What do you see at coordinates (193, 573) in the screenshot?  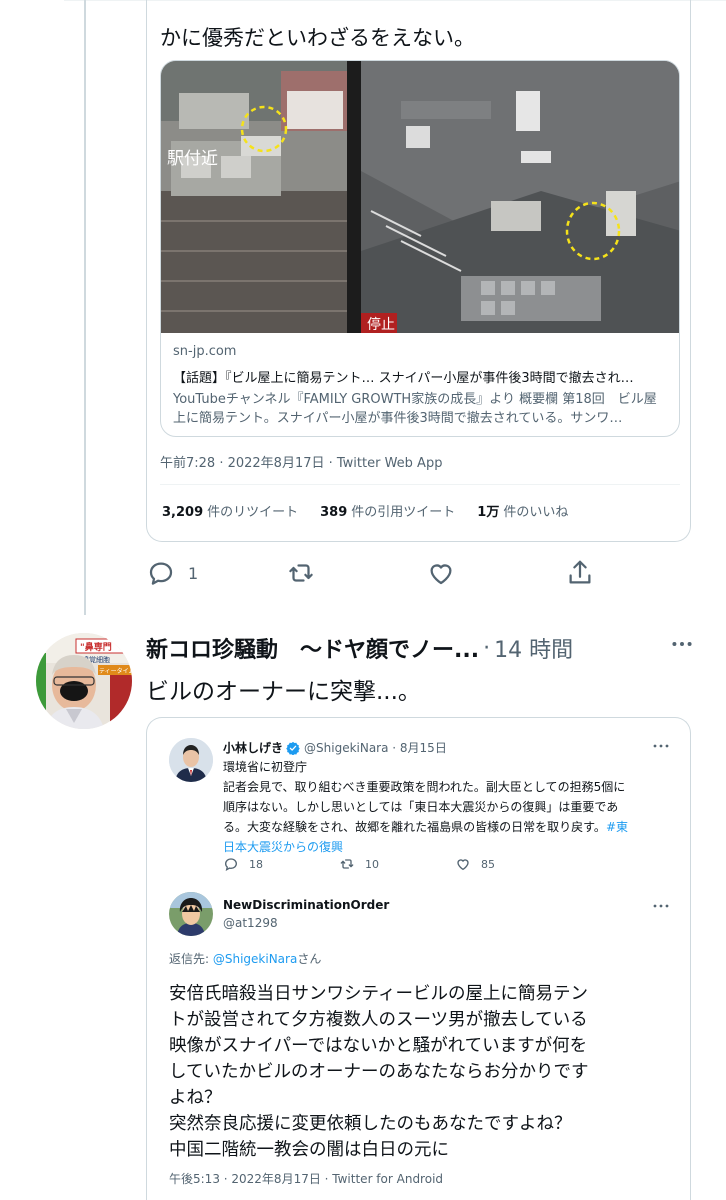 I see `reply-count: 1` at bounding box center [193, 573].